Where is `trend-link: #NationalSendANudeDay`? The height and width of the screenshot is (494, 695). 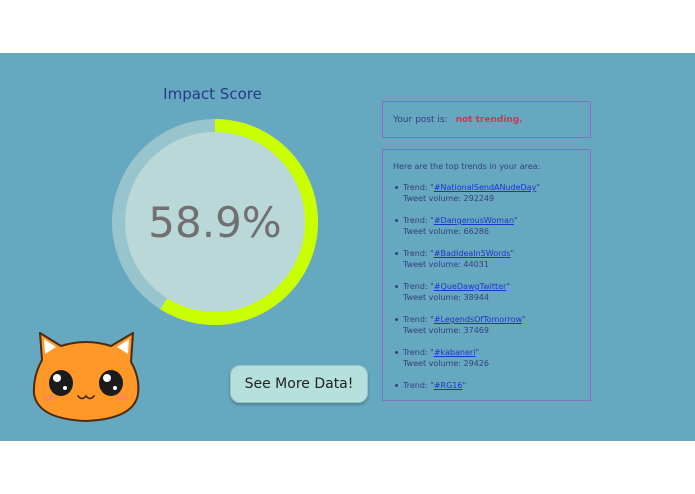
trend-link: #NationalSendANudeDay is located at coordinates (485, 187).